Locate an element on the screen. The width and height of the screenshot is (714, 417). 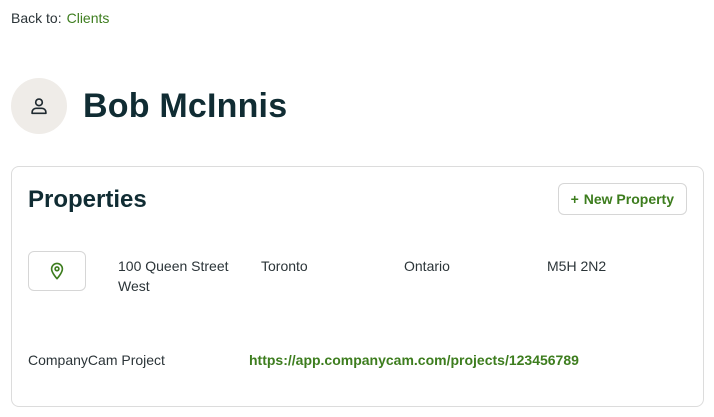
property-postal-code: M5H 2N2 is located at coordinates (577, 266).